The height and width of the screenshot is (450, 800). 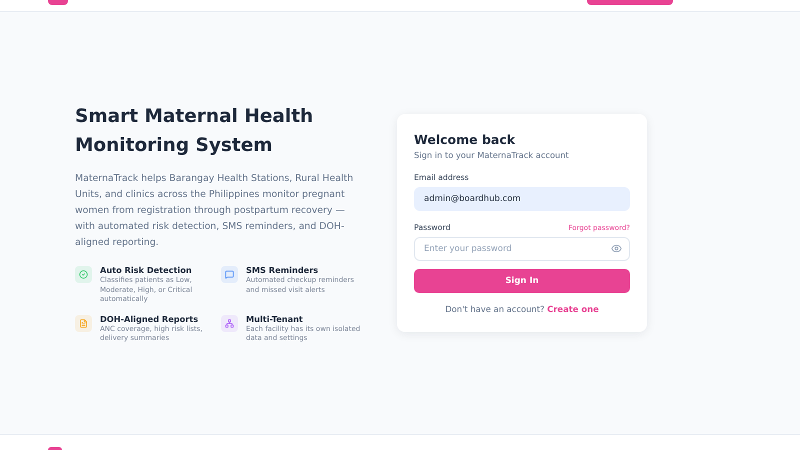 I want to click on password-field: Enter your password, so click(x=522, y=249).